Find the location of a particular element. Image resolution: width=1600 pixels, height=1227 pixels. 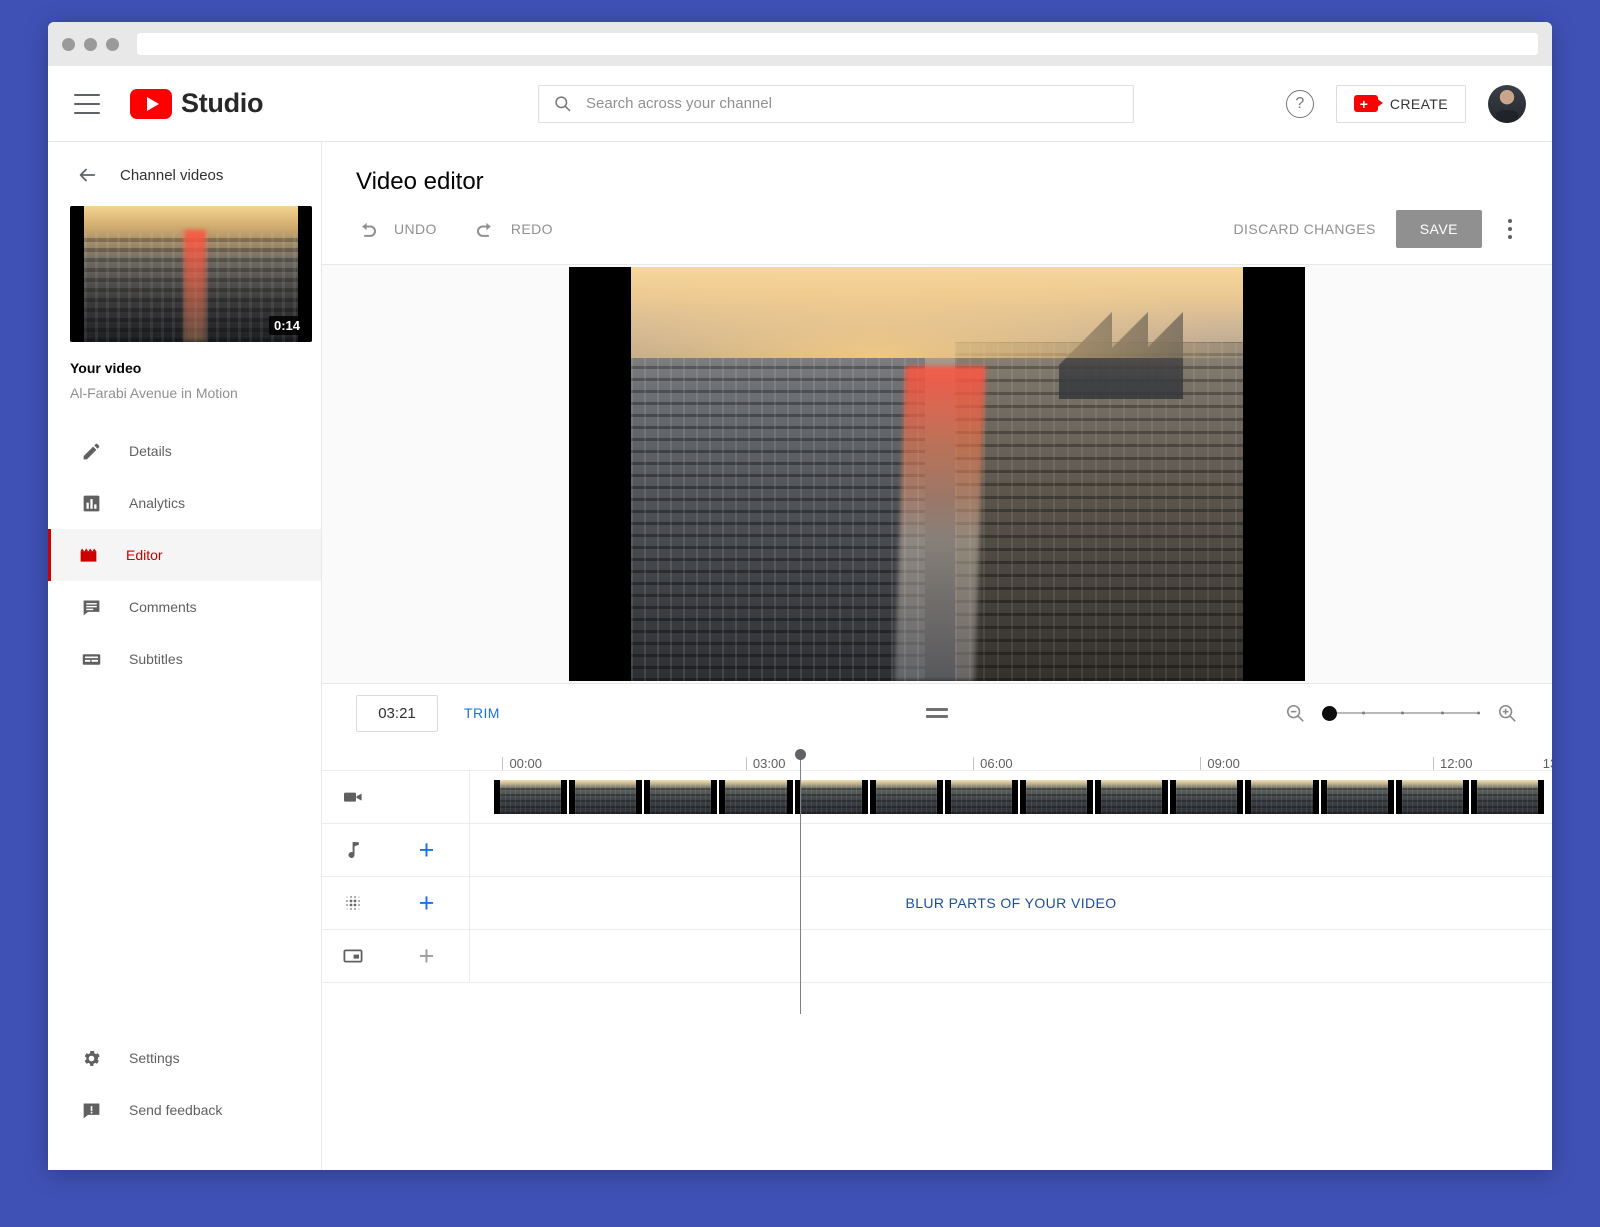

window-titlebar is located at coordinates (800, 44).